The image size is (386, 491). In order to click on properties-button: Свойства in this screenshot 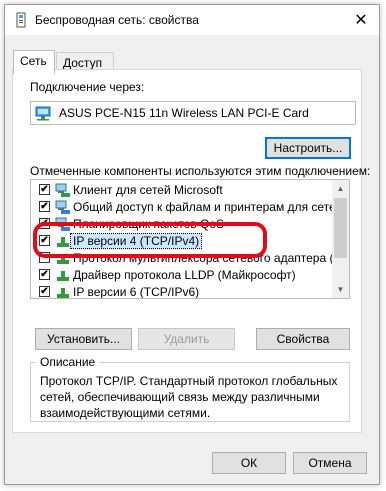, I will do `click(303, 339)`.